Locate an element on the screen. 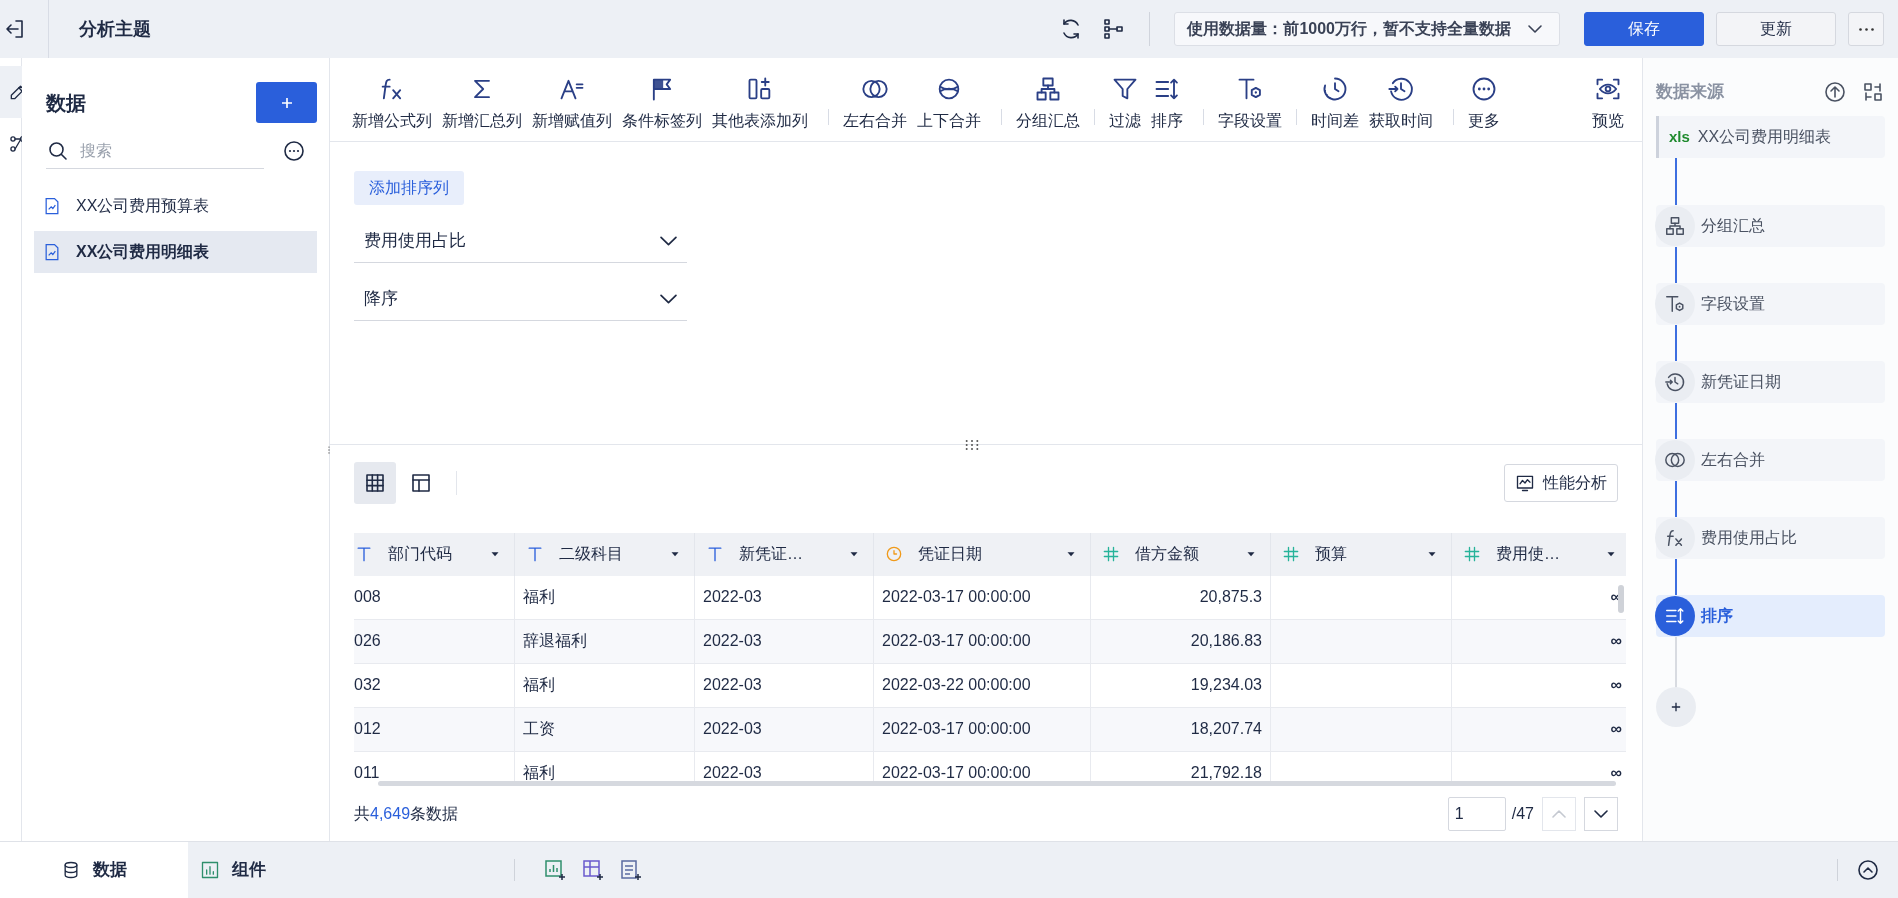 The height and width of the screenshot is (898, 1898). collapse-up-icon is located at coordinates (1868, 870).